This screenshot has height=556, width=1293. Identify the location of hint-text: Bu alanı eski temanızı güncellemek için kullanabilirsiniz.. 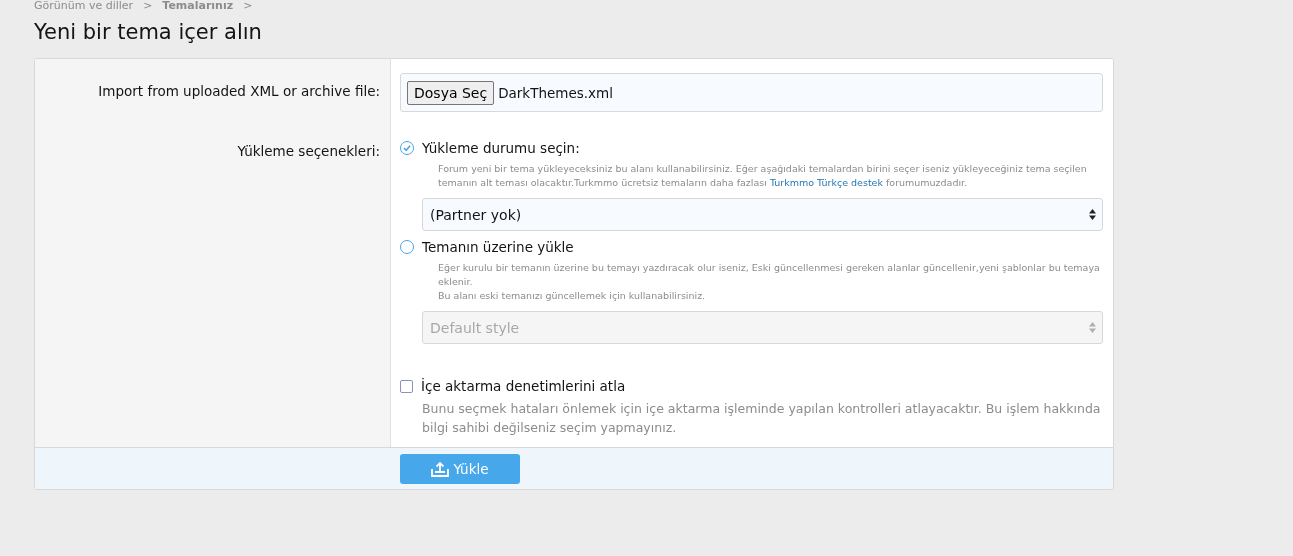
(572, 296).